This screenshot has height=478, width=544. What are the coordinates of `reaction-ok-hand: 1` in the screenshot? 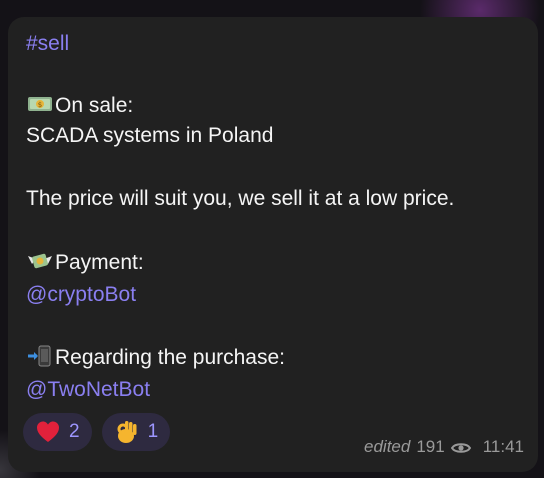 It's located at (136, 432).